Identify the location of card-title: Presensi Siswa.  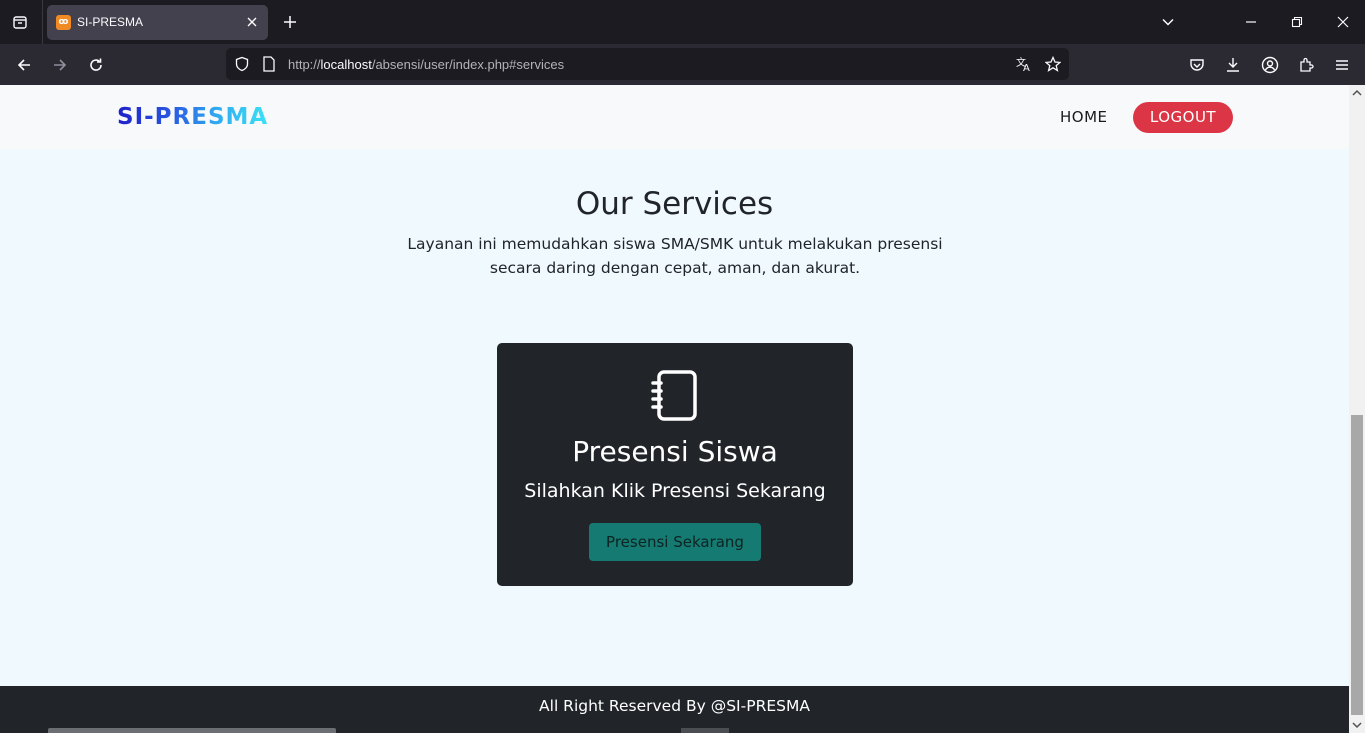
(675, 451).